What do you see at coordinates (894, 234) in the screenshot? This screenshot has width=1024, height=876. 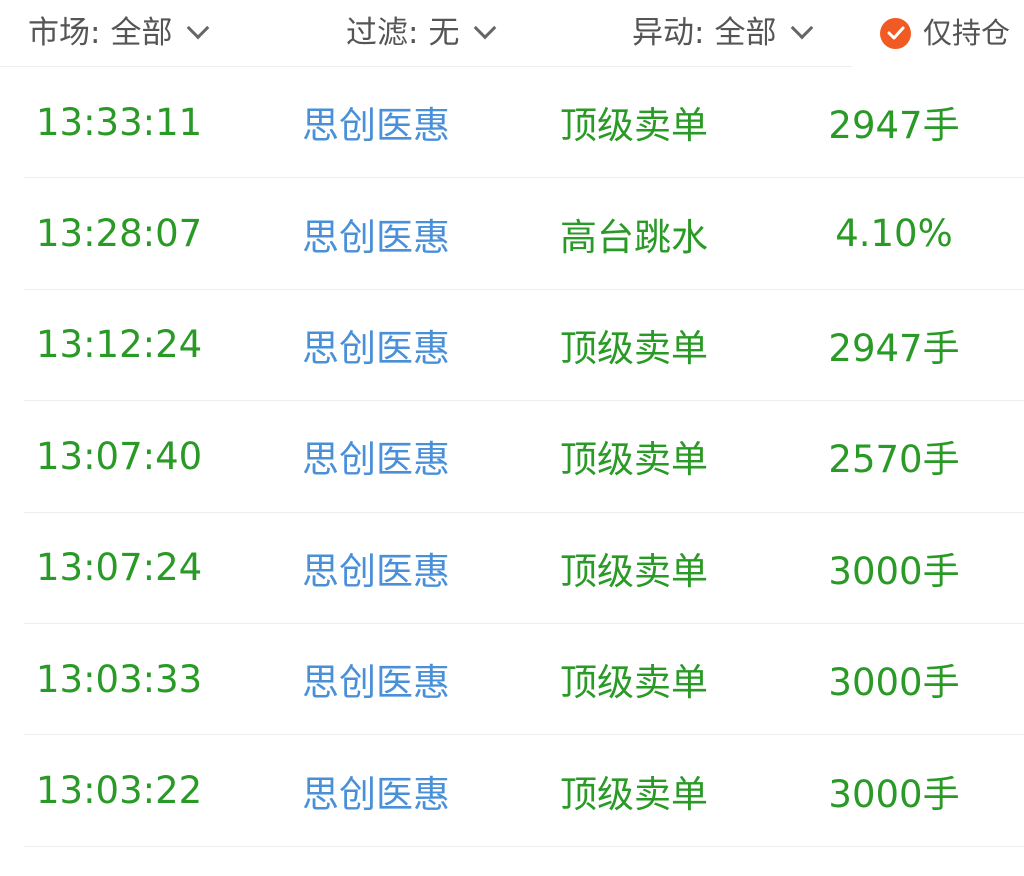 I see `movement-value-cell: 4.10%` at bounding box center [894, 234].